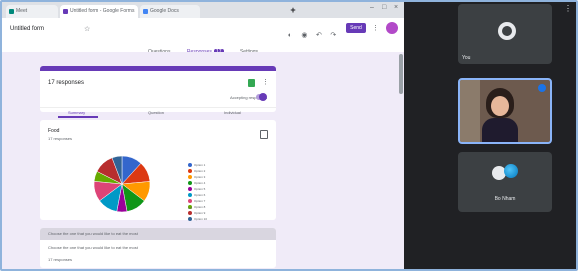  Describe the element at coordinates (466, 58) in the screenshot. I see `participant-name: You` at that location.